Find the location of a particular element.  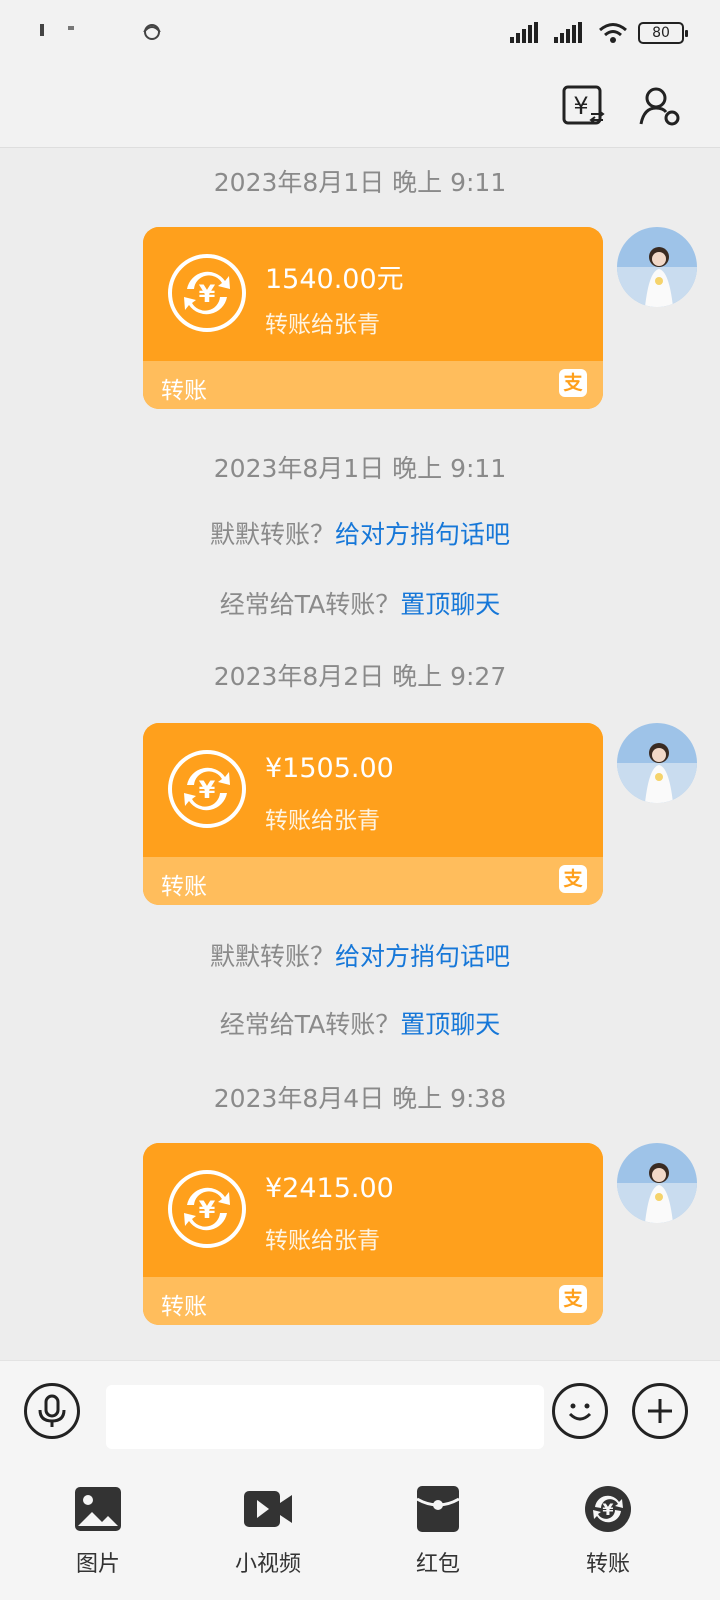

tool-label: 图片 is located at coordinates (97, 1564).